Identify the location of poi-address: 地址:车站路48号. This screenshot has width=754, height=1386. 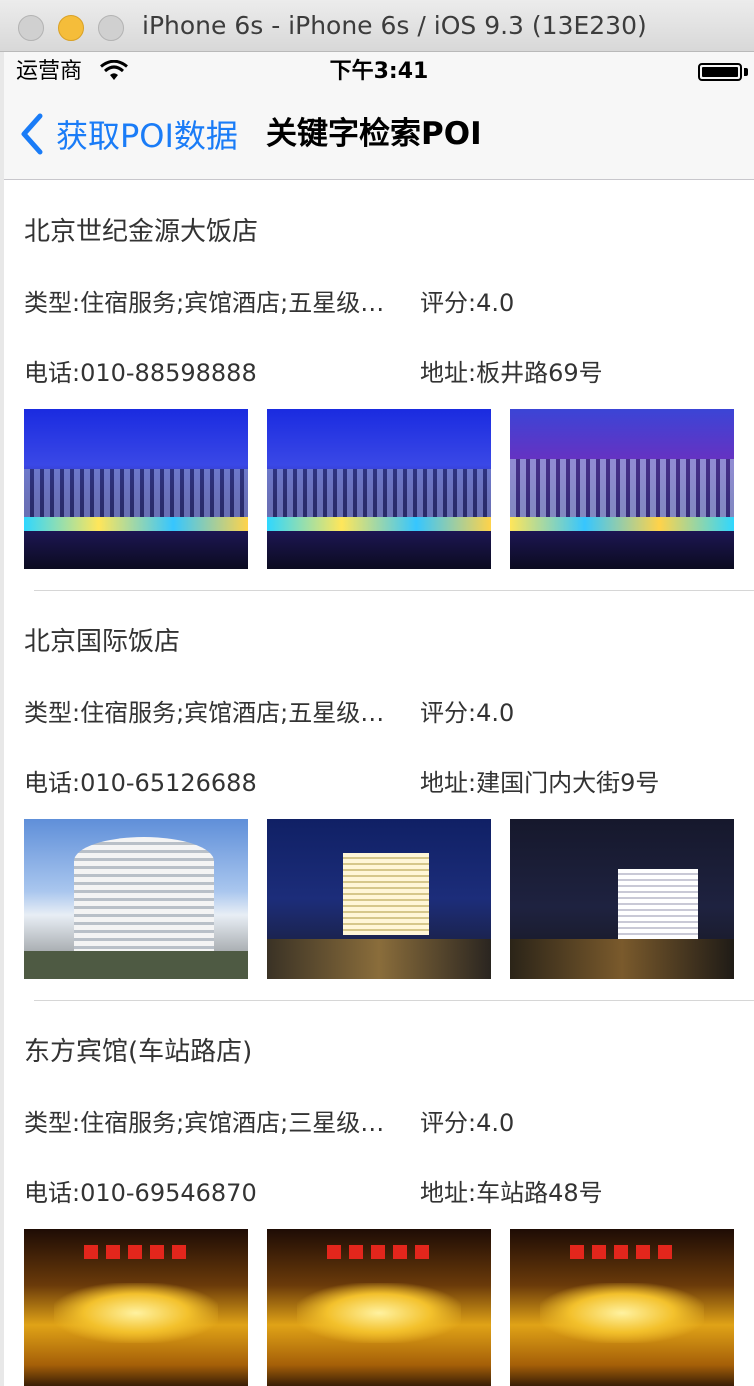
(511, 1193).